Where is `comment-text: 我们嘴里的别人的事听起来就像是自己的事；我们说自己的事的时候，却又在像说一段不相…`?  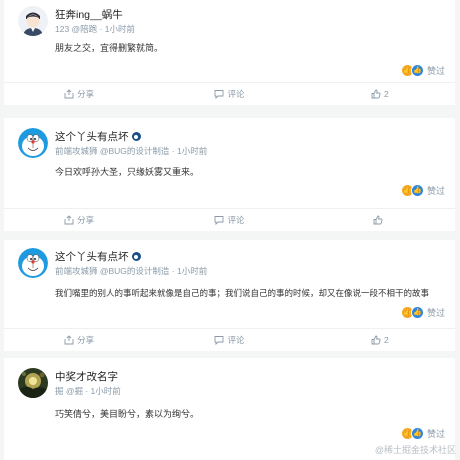
comment-text: 我们嘴里的别人的事听起来就像是自己的事；我们说自己的事的时候，却又在像说一段不相… is located at coordinates (242, 293).